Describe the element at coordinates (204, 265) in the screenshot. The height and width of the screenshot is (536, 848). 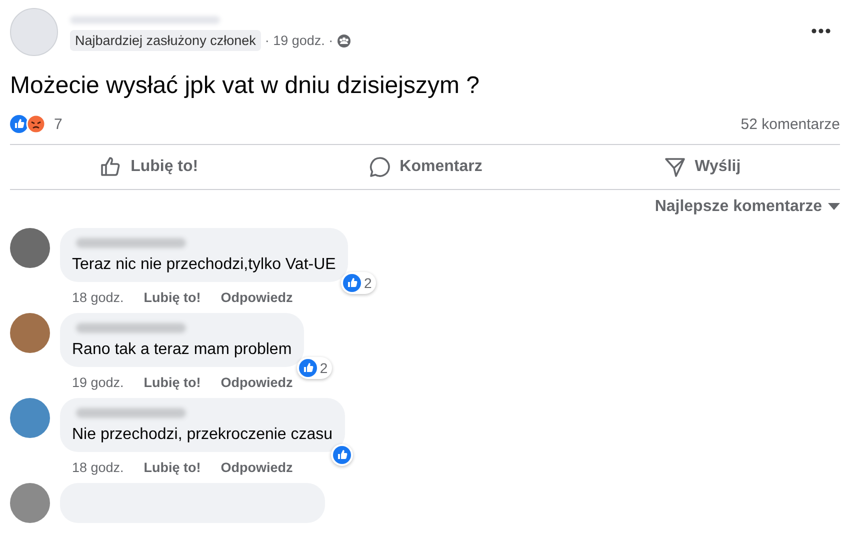
I see `comment-text: Teraz nic nie przechodzi,tylko Vat-UE` at that location.